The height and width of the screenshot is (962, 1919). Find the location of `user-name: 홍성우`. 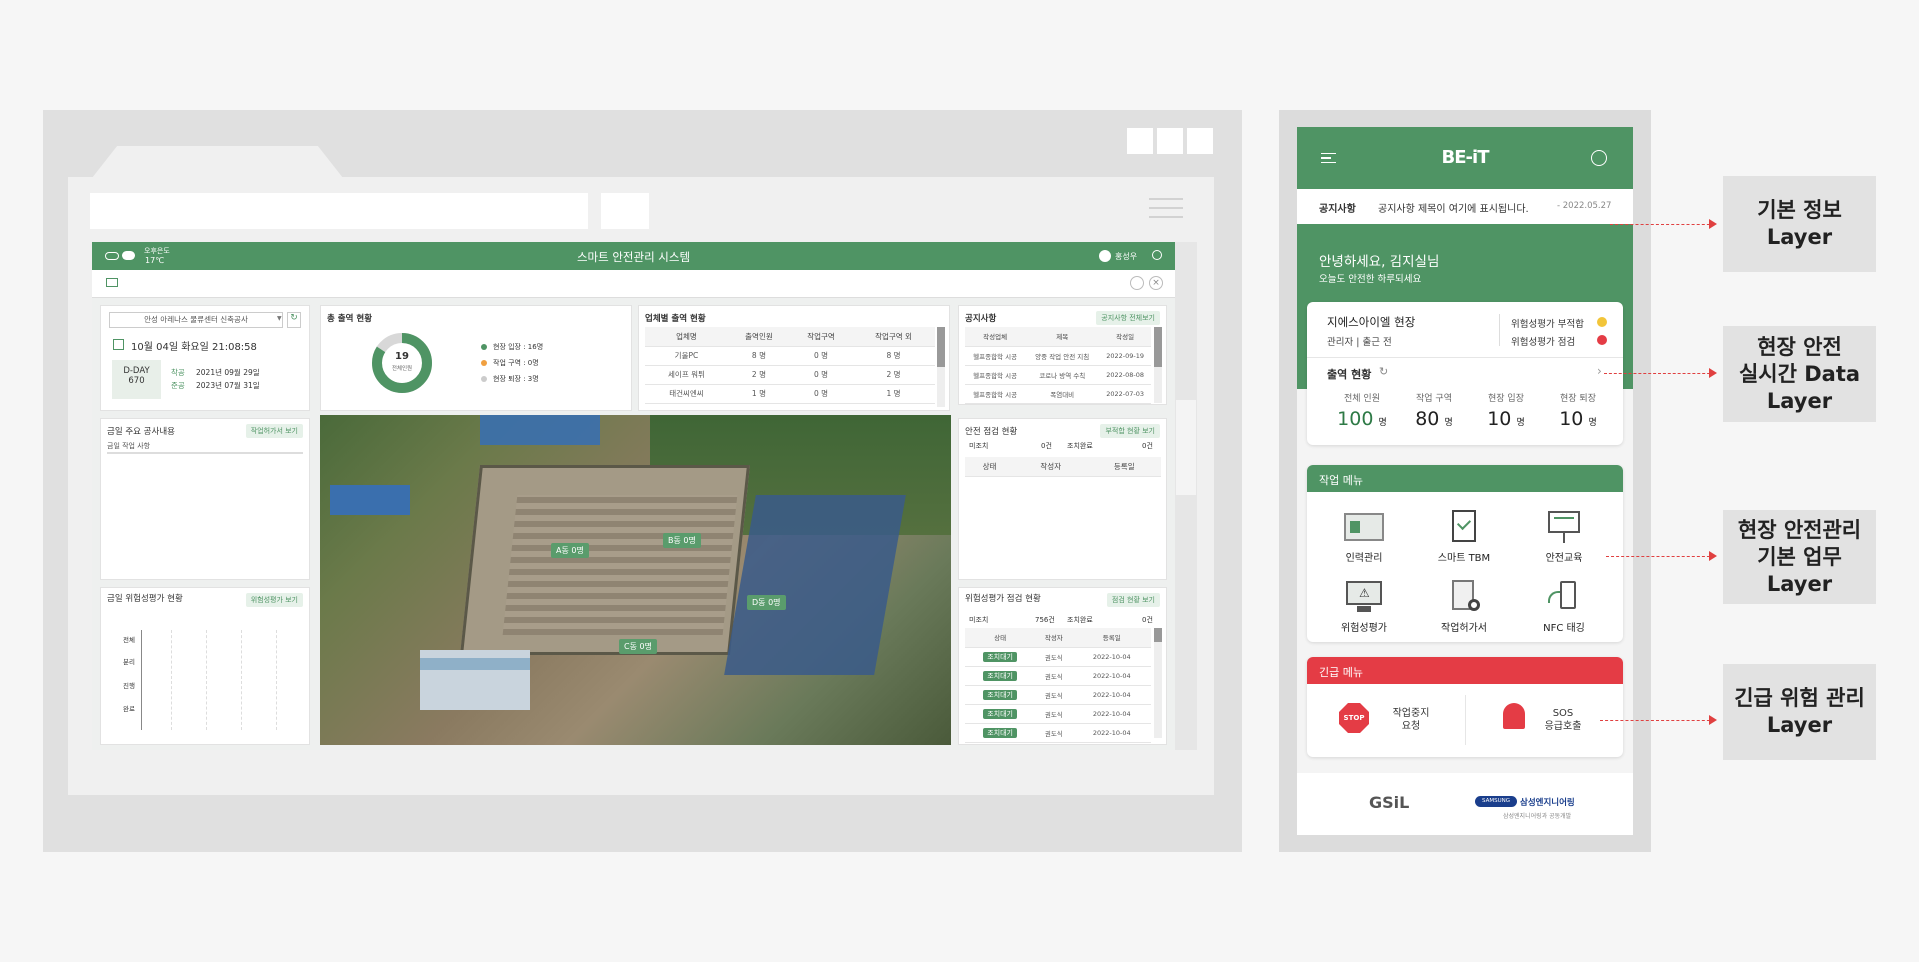

user-name: 홍성우 is located at coordinates (1126, 256).